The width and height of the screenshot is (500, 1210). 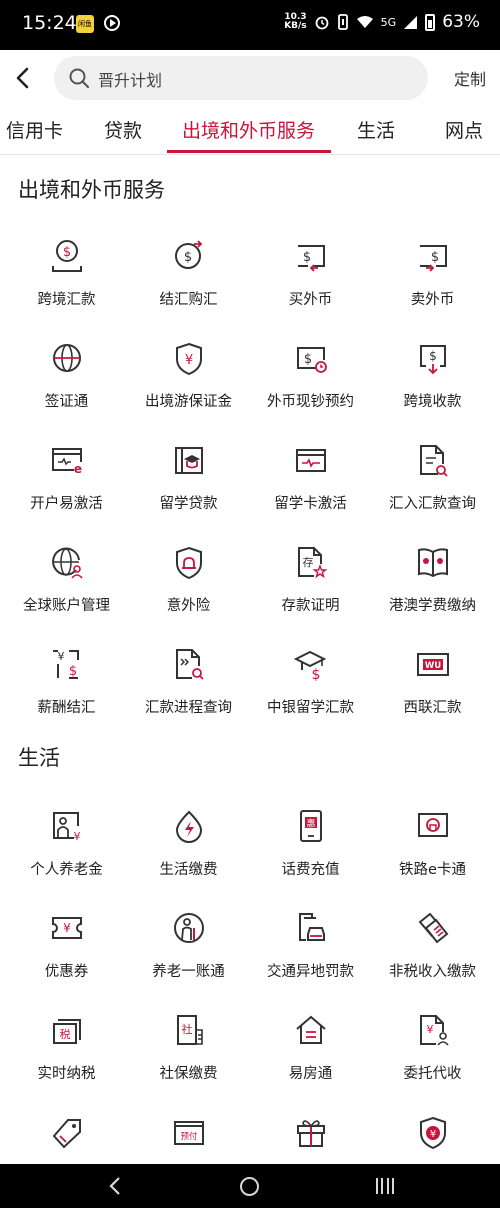 I want to click on service-label: 存款证明, so click(x=310, y=606).